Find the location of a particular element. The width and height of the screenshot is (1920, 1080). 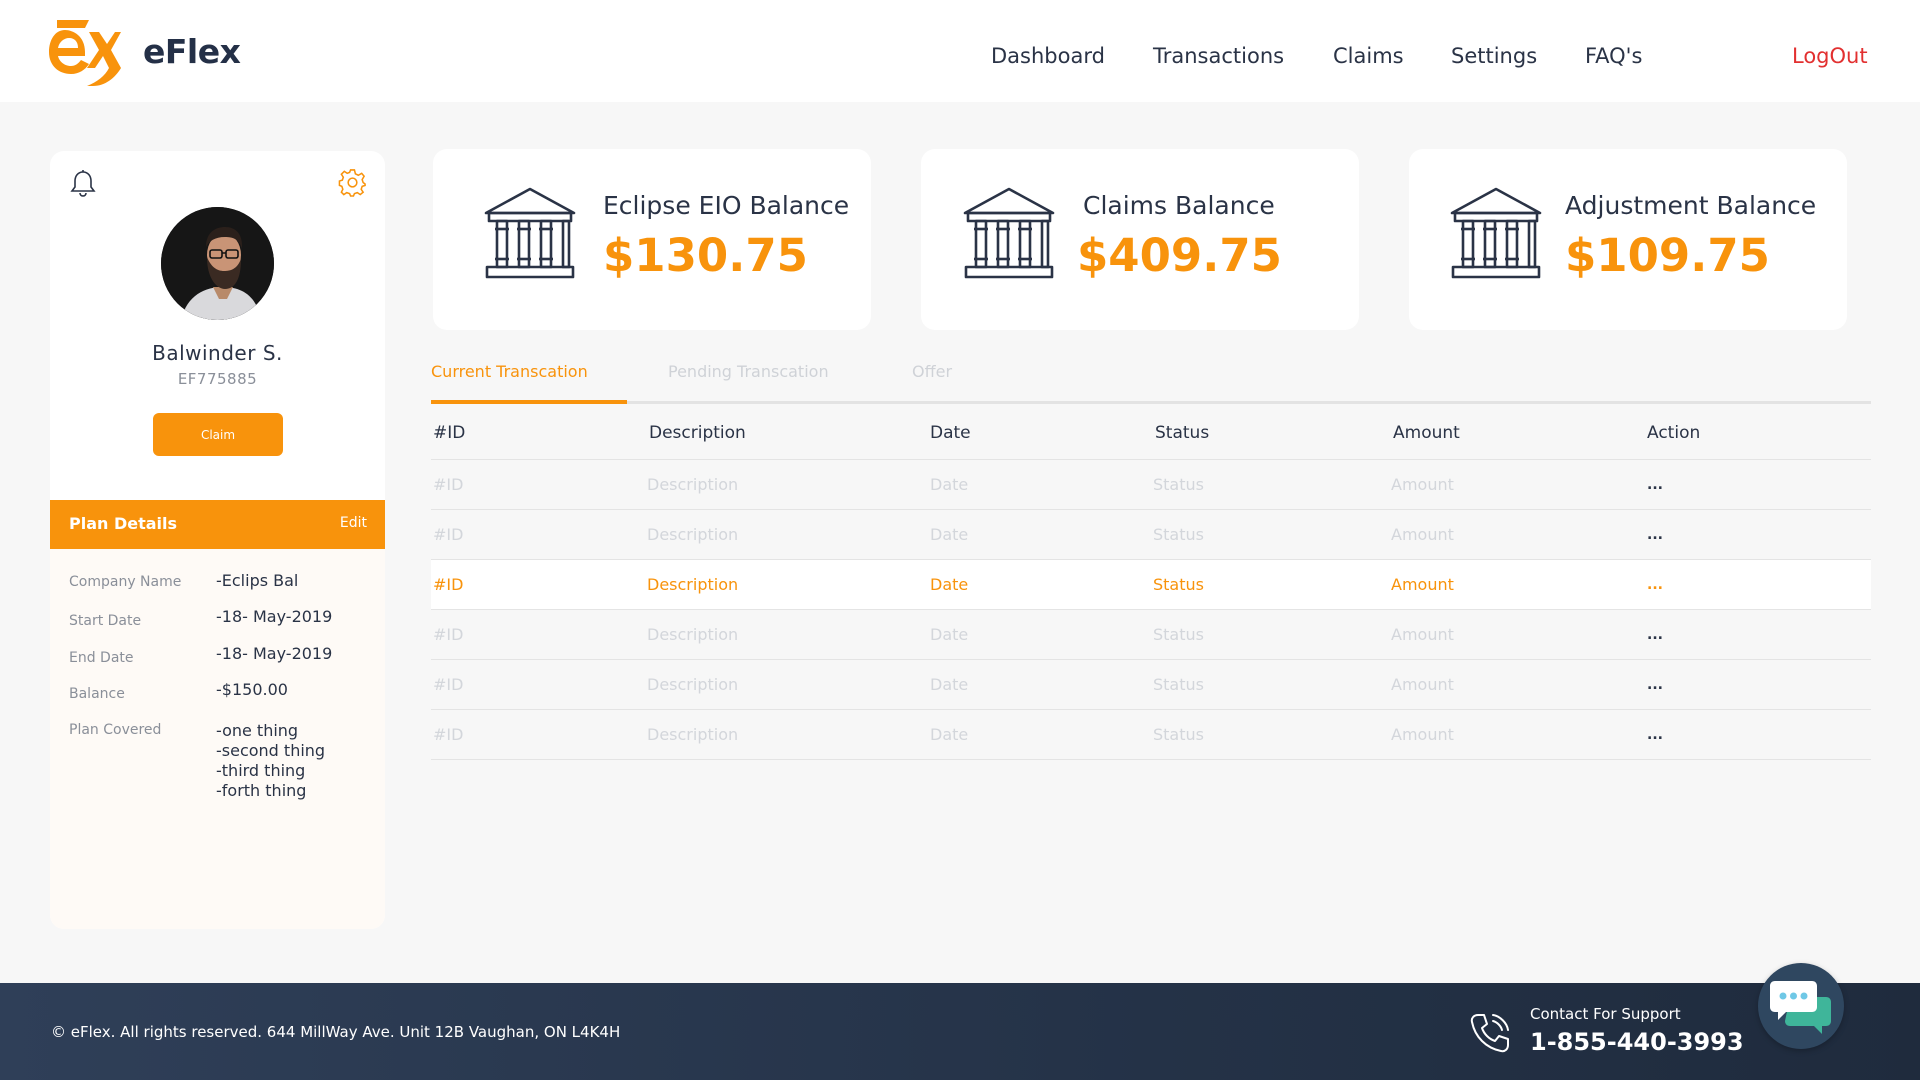

tab-offer: Offer is located at coordinates (932, 371).